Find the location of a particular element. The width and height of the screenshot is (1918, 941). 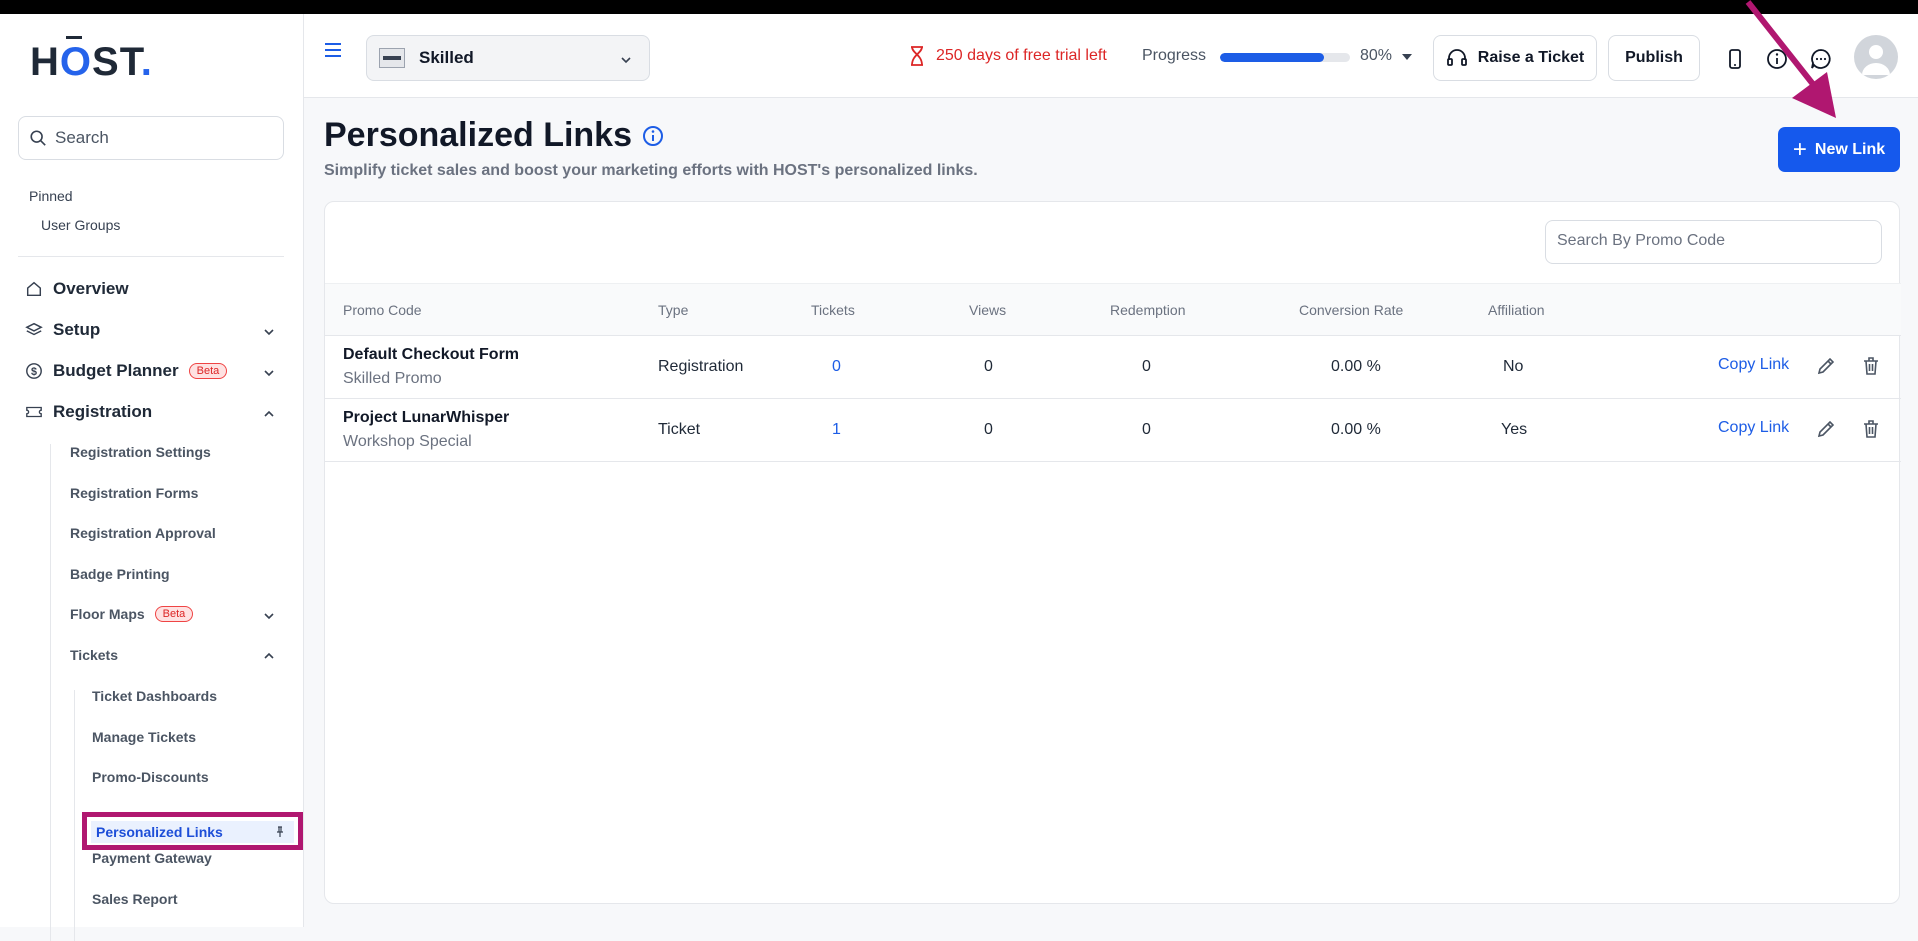

sidebar-item-label: Floor Maps is located at coordinates (107, 614).